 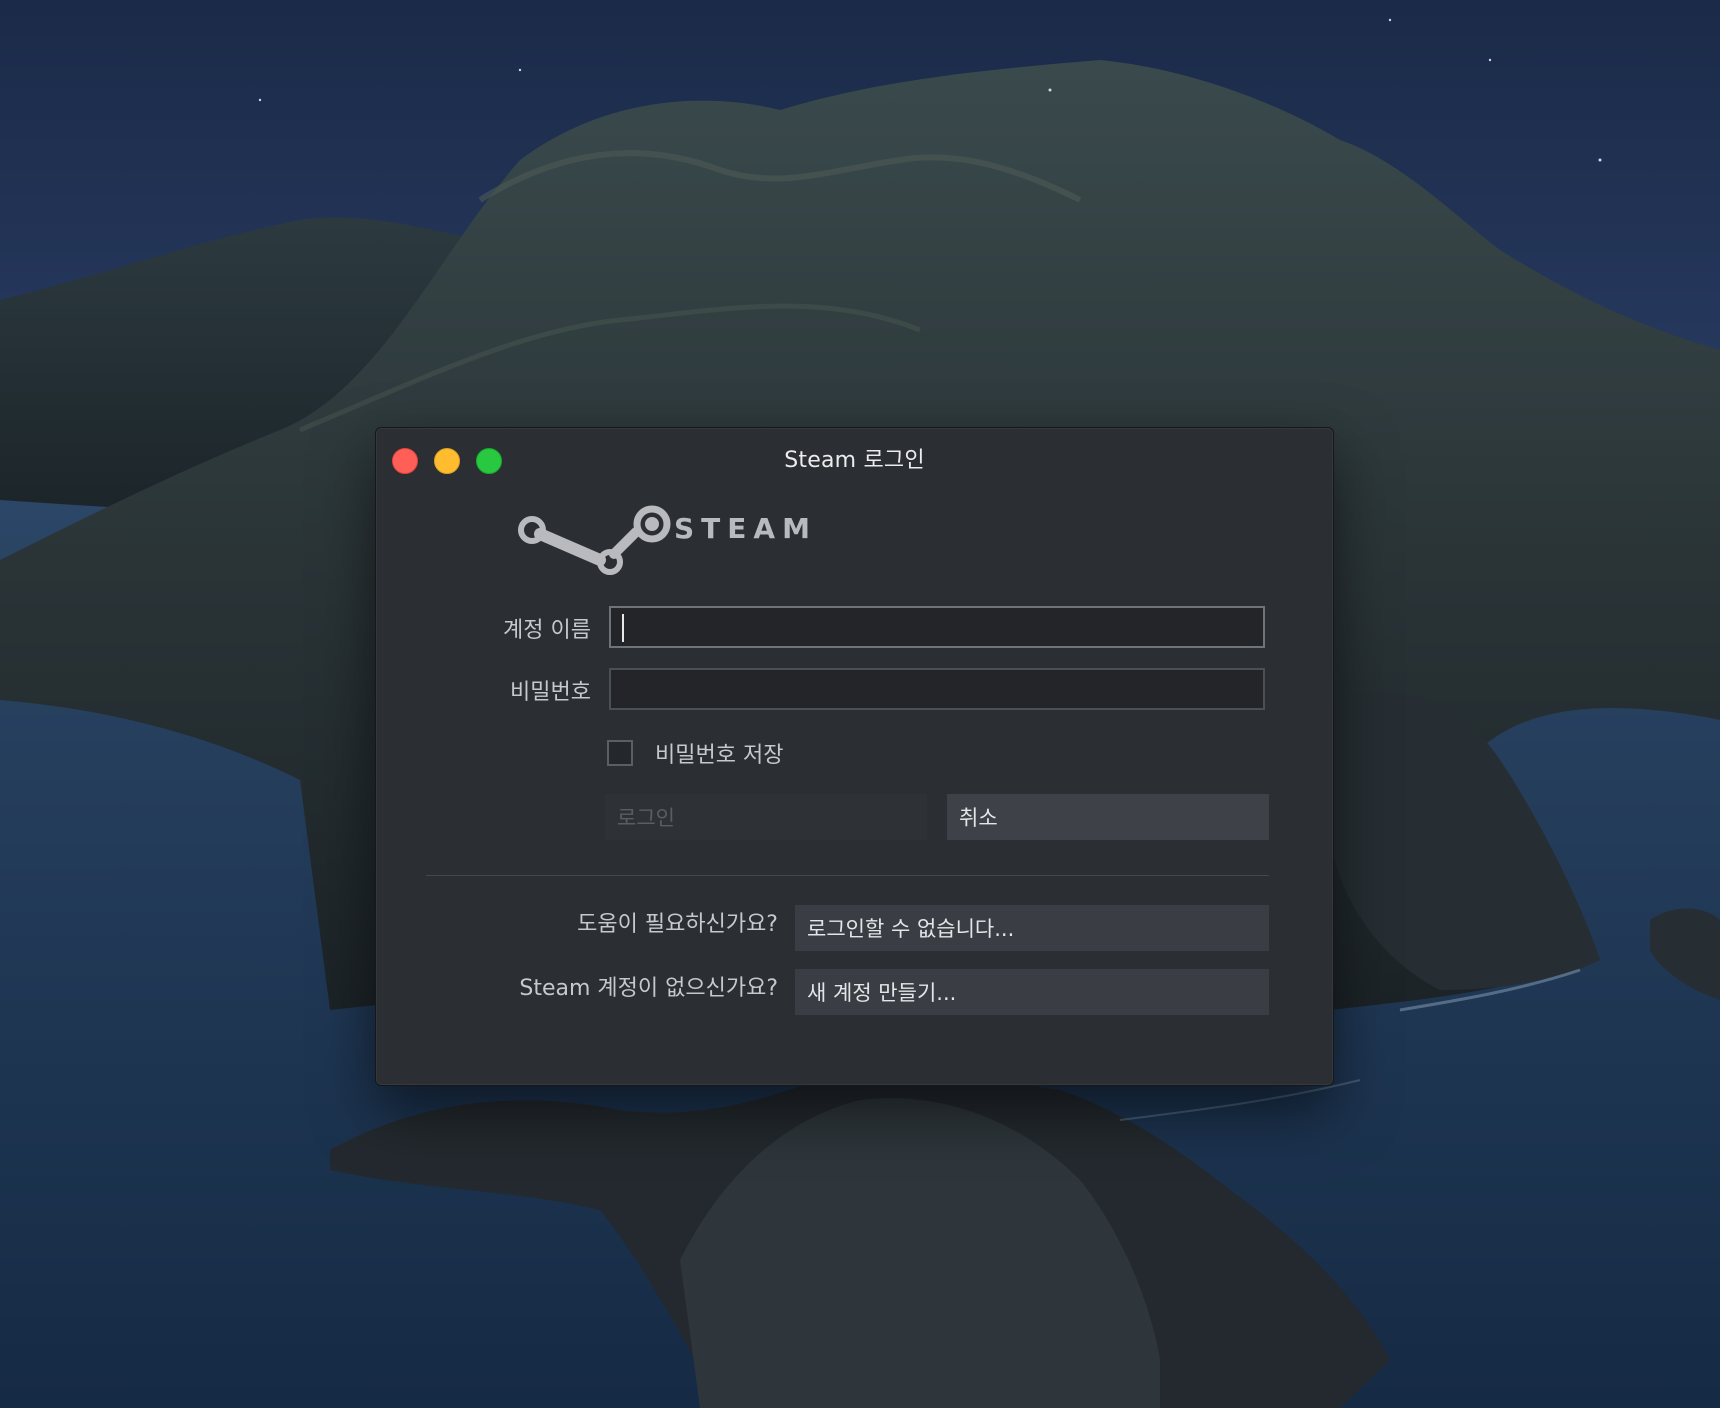 What do you see at coordinates (719, 753) in the screenshot?
I see `remember-password-label: 비밀번호 저장` at bounding box center [719, 753].